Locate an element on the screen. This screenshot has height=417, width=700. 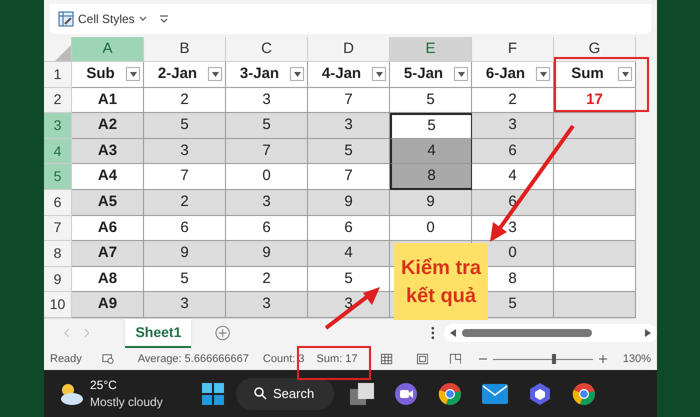
add-sheet-icon is located at coordinates (223, 333).